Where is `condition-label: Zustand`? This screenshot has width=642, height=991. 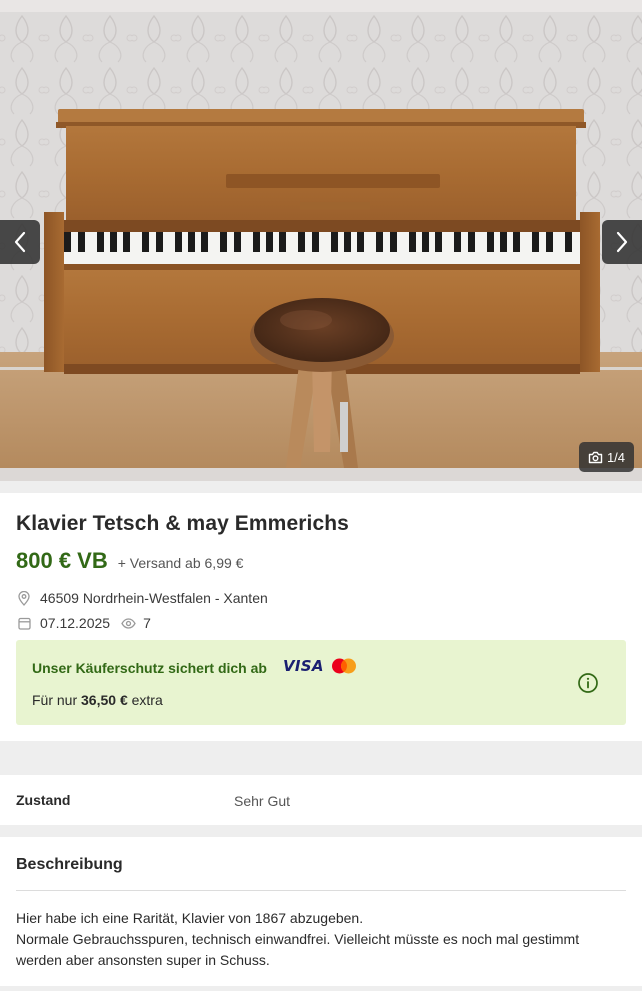
condition-label: Zustand is located at coordinates (43, 800).